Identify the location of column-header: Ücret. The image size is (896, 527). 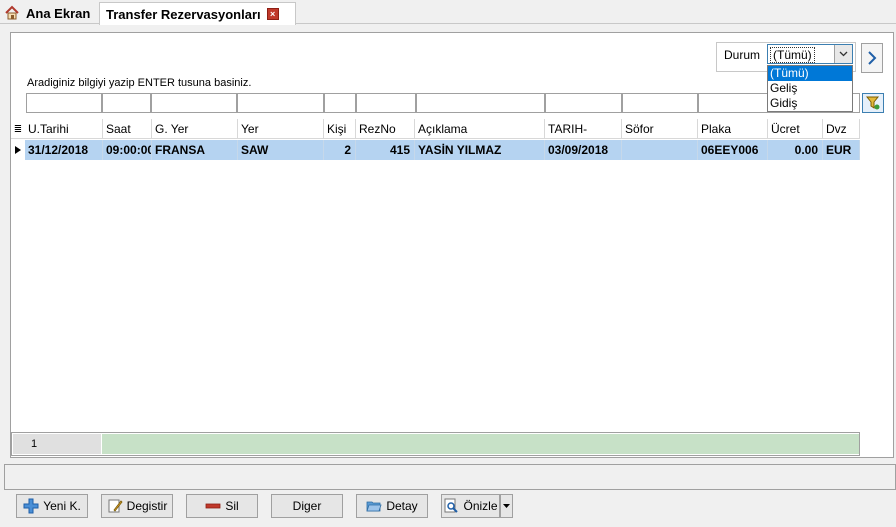
(795, 129).